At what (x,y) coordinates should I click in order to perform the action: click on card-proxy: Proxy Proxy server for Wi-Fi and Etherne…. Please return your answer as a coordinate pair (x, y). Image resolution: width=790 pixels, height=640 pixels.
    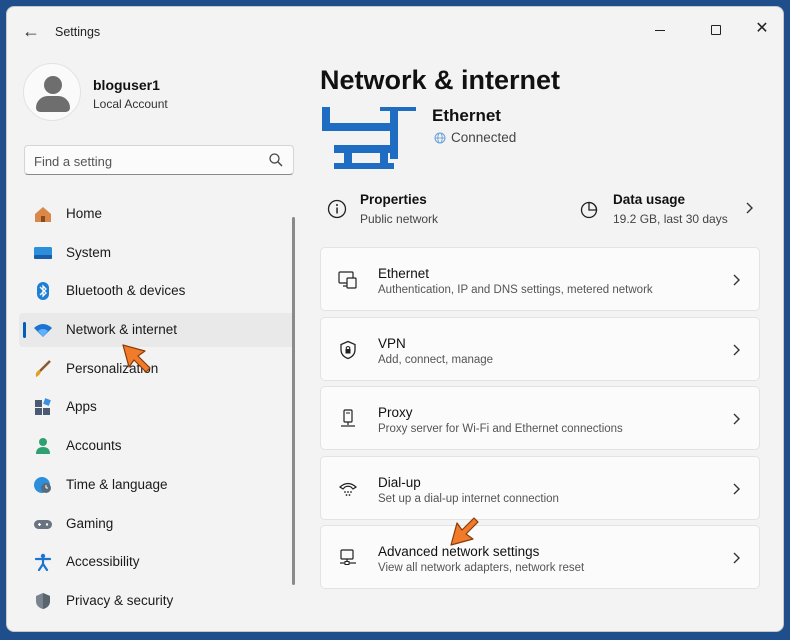
    Looking at the image, I should click on (540, 418).